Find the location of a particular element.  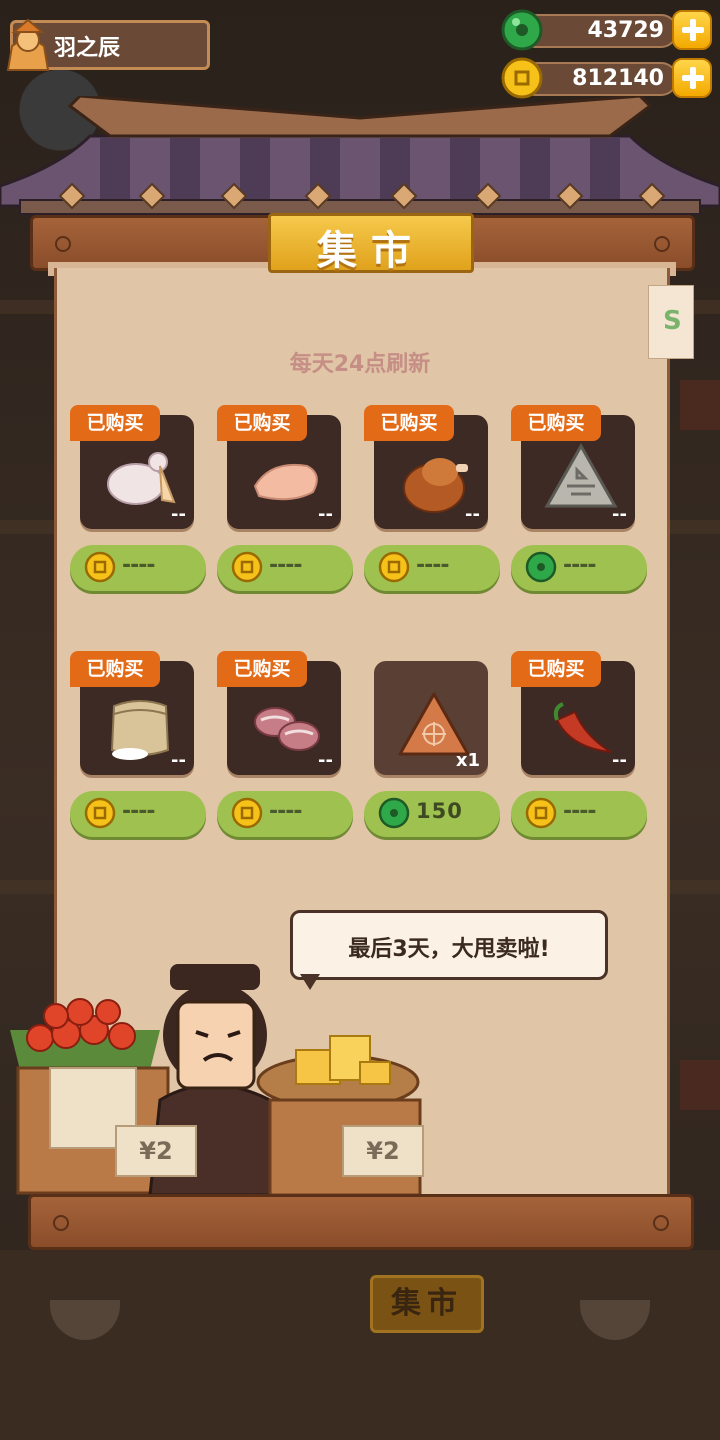

market-title: 集市 is located at coordinates (371, 251).